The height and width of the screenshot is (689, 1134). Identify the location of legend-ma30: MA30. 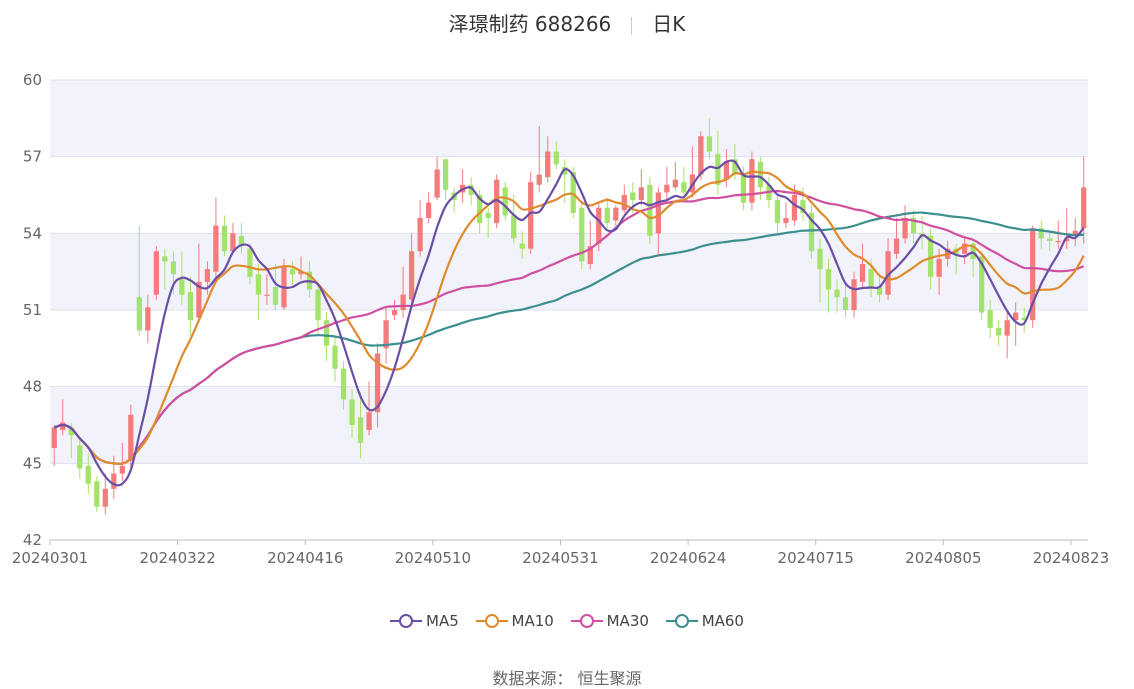
(609, 621).